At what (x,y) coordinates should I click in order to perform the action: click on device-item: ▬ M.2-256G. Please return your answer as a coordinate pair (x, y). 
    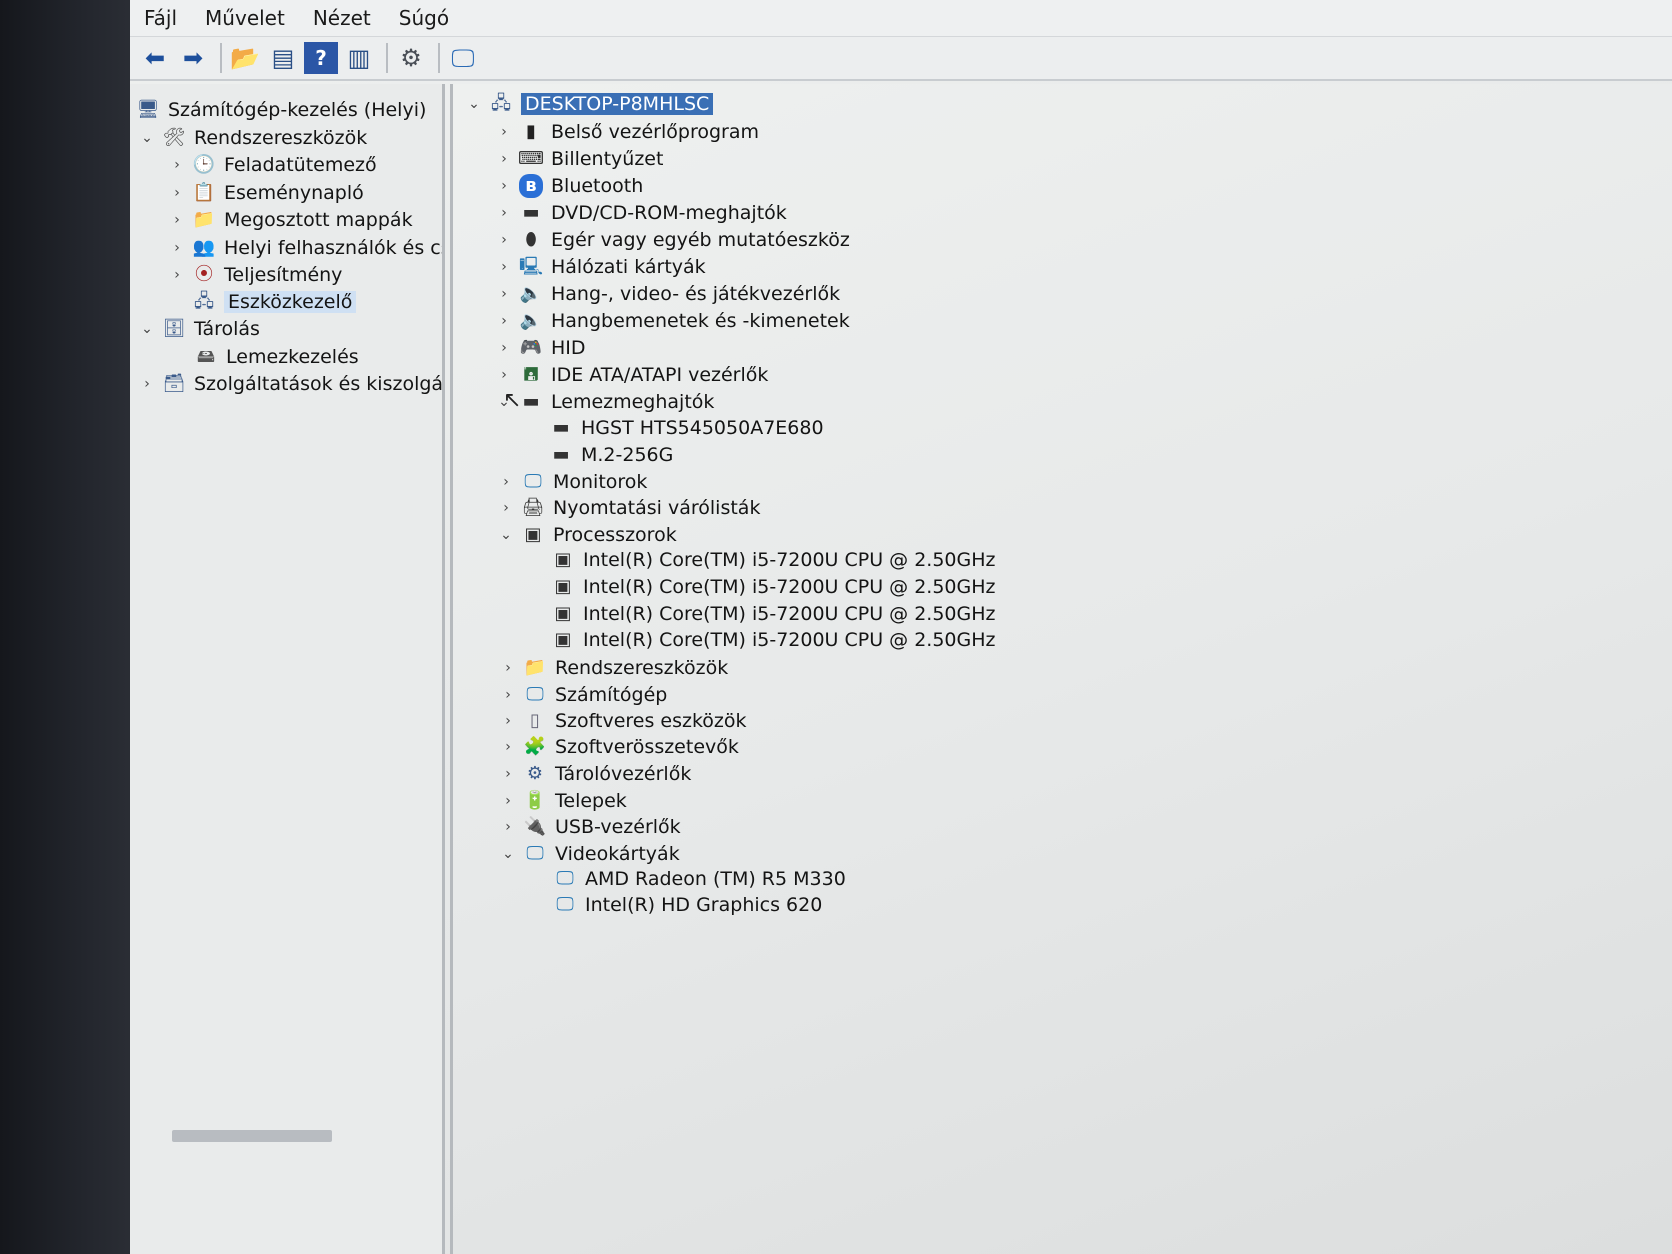
    Looking at the image, I should click on (611, 455).